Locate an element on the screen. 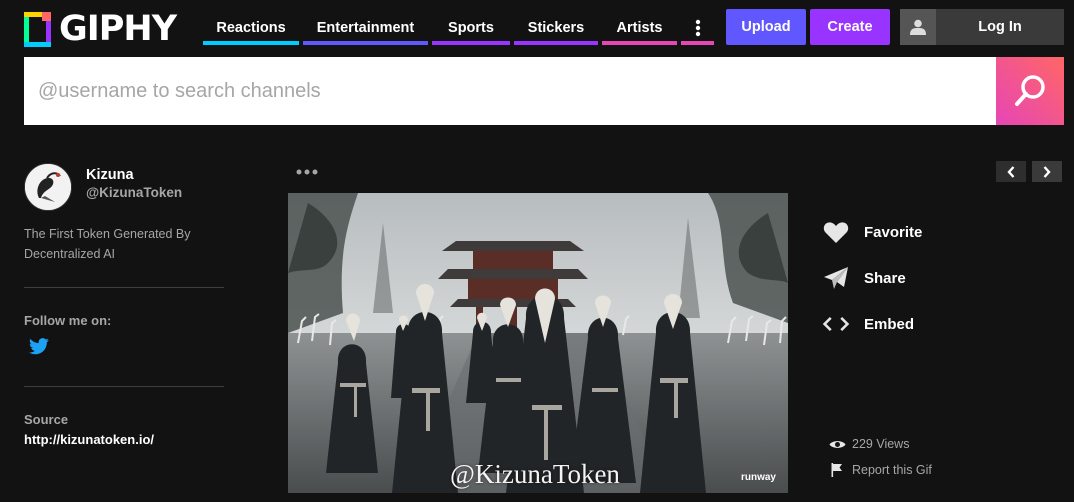 This screenshot has width=1074, height=502. nav-more-button is located at coordinates (697, 27).